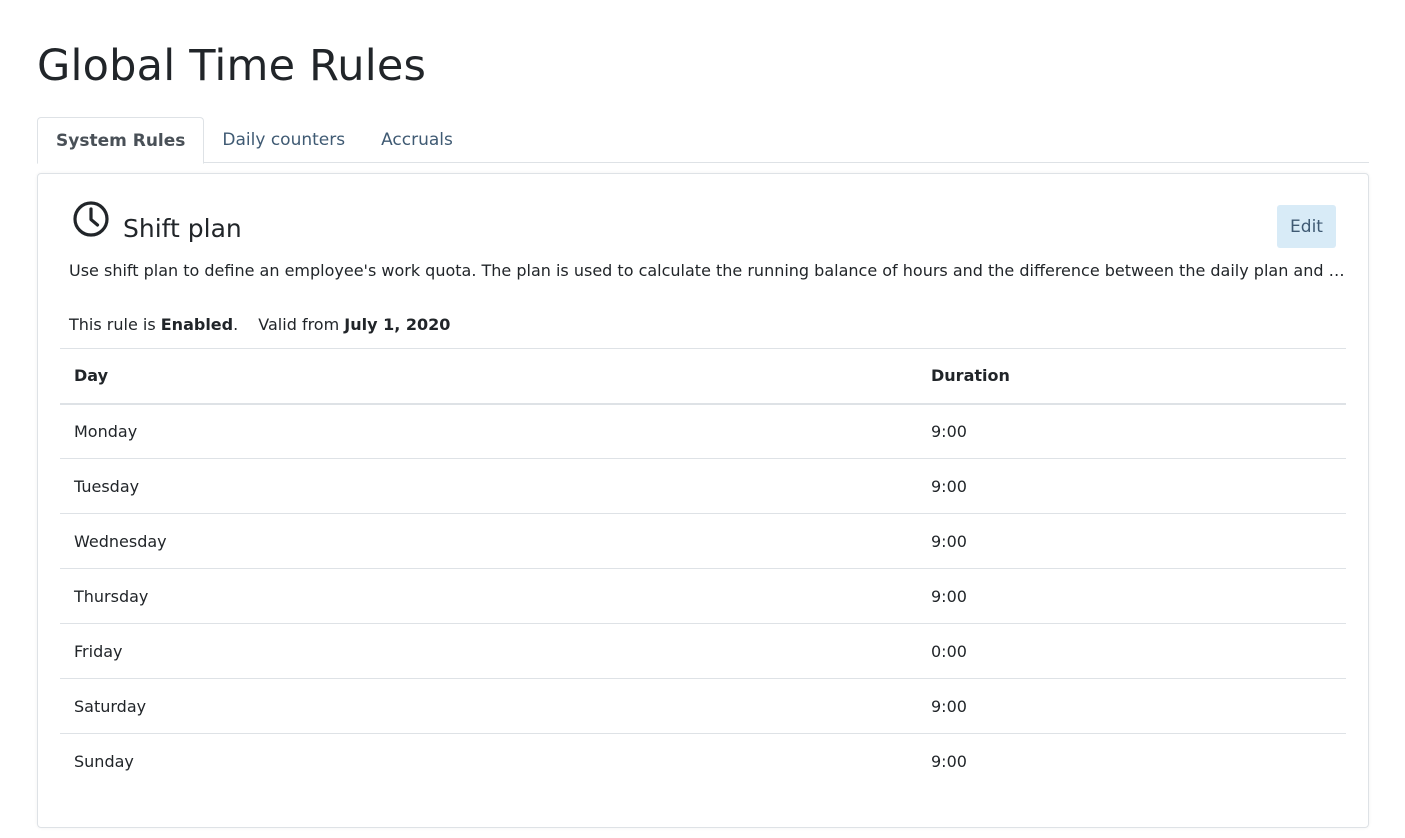  I want to click on edit-button: Edit, so click(1306, 226).